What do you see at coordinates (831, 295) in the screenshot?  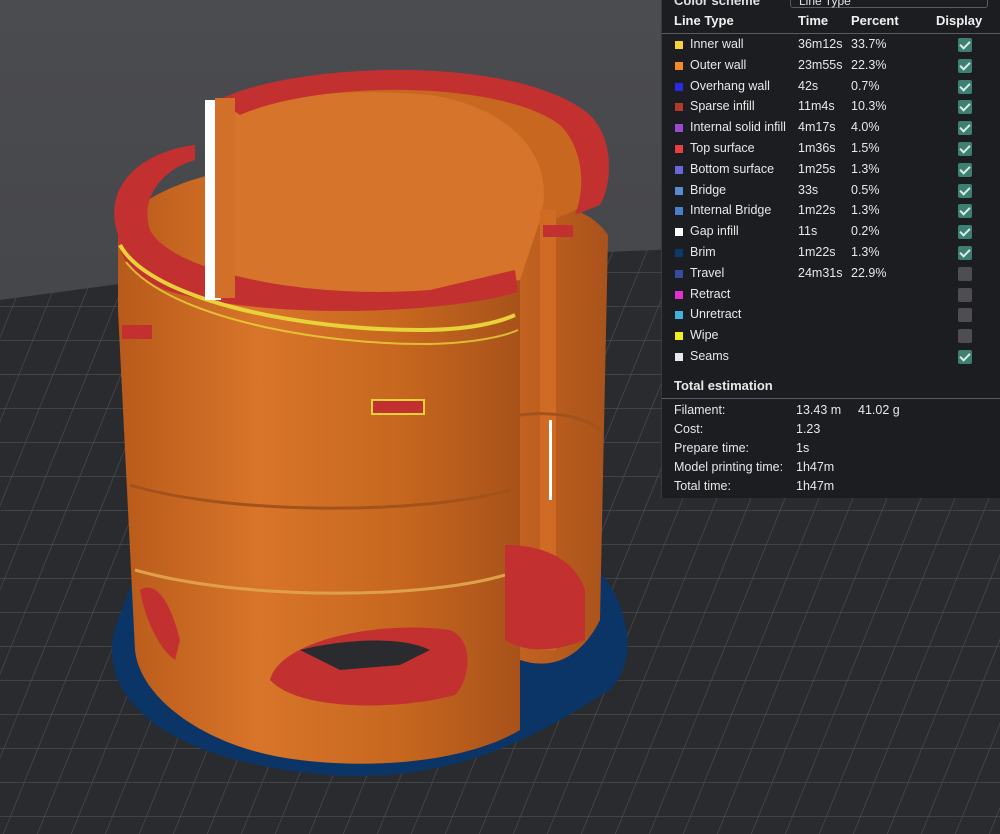 I see `line-type-row: Retract` at bounding box center [831, 295].